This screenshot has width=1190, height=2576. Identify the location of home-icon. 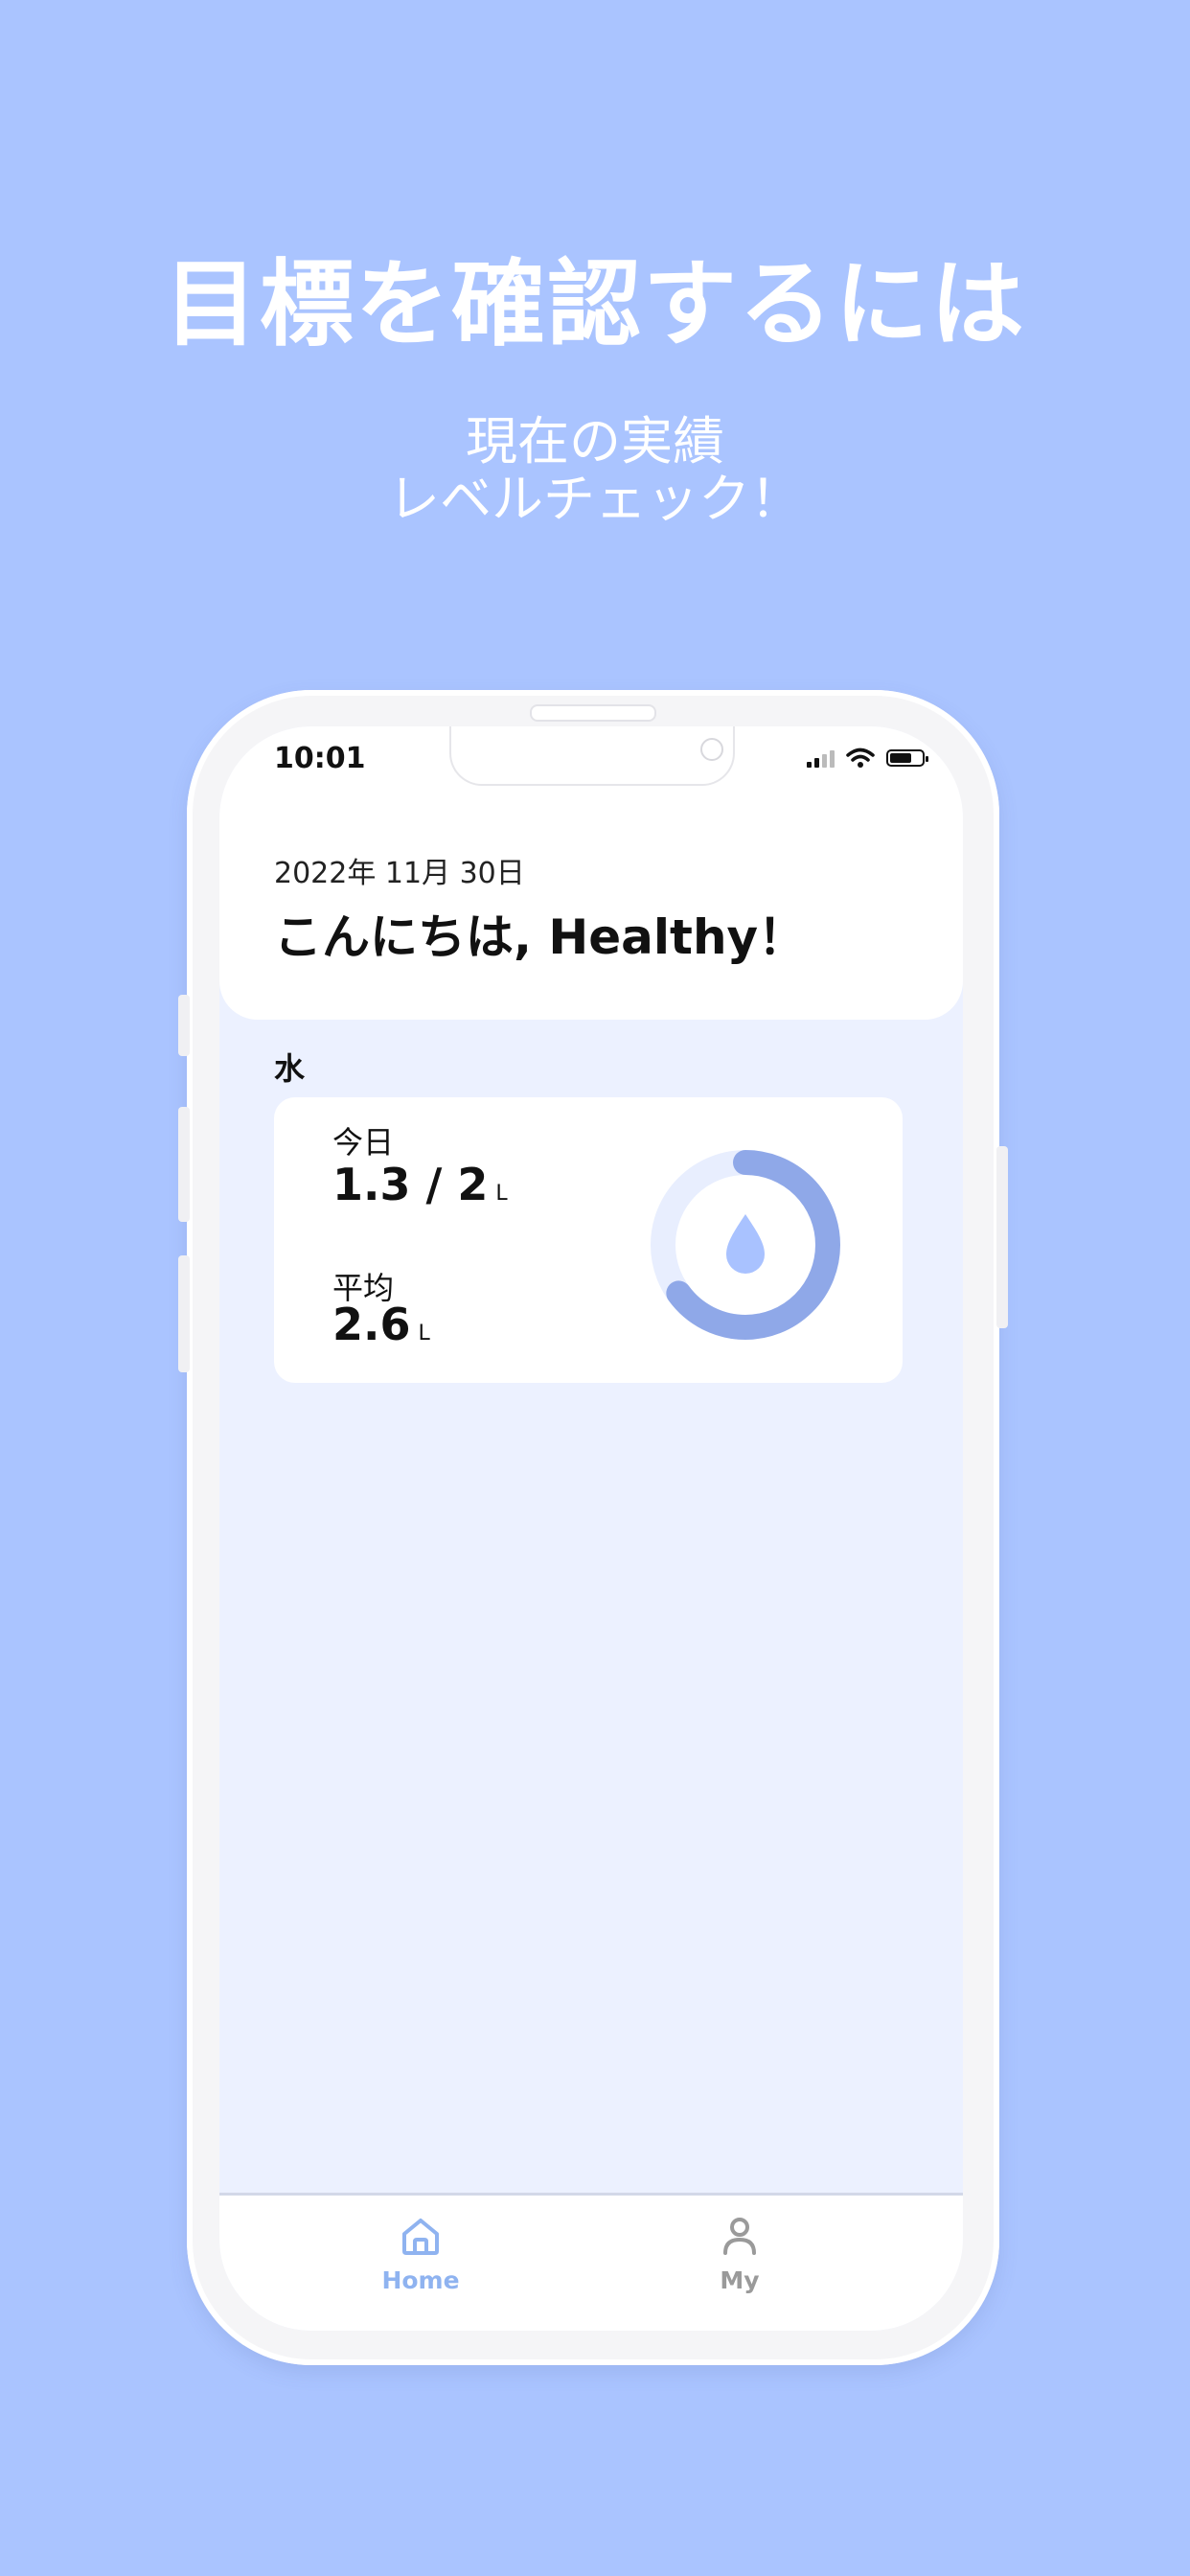
(421, 2237).